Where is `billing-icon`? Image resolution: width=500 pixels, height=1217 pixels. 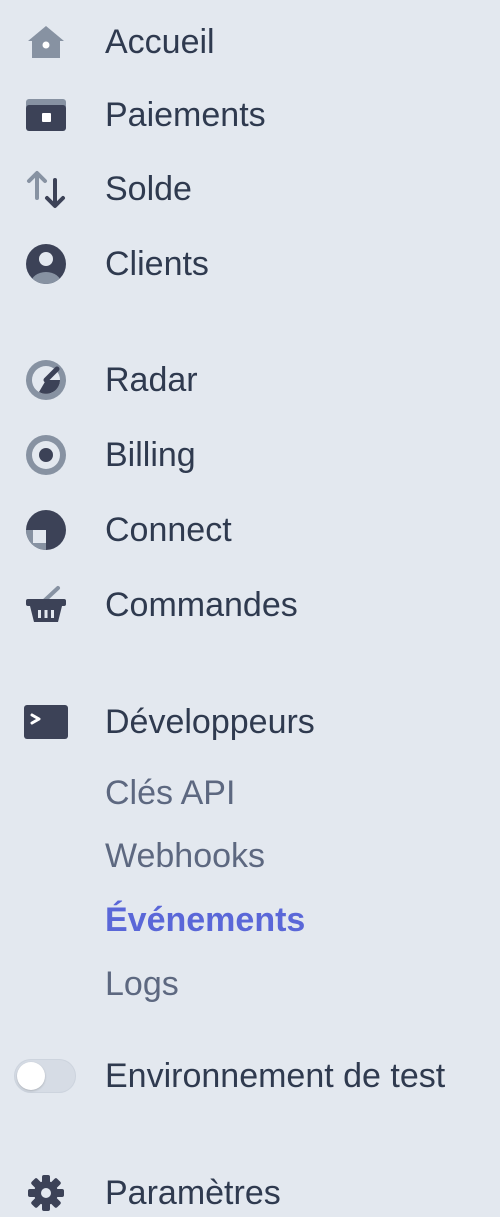 billing-icon is located at coordinates (46, 455).